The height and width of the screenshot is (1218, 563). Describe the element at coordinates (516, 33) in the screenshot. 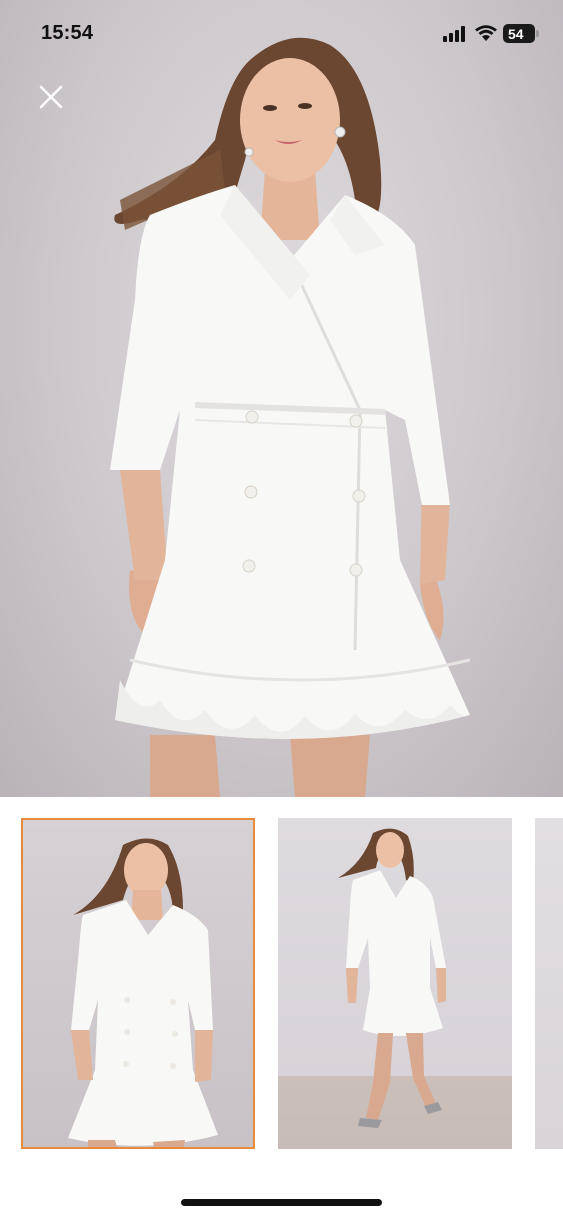

I see `battery-level: 54` at that location.